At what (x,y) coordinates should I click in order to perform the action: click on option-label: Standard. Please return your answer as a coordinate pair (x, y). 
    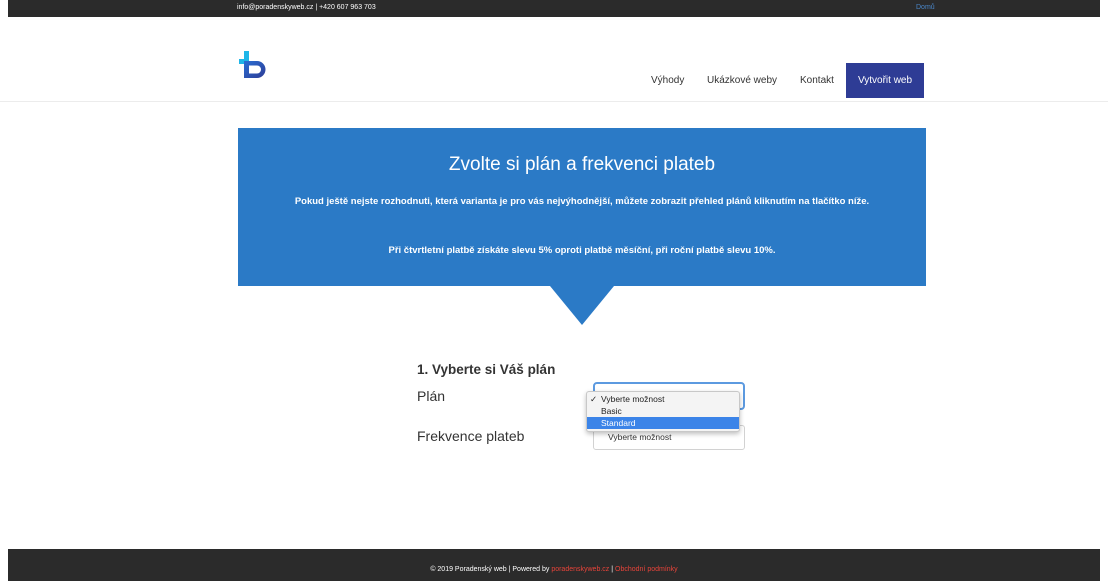
    Looking at the image, I should click on (618, 423).